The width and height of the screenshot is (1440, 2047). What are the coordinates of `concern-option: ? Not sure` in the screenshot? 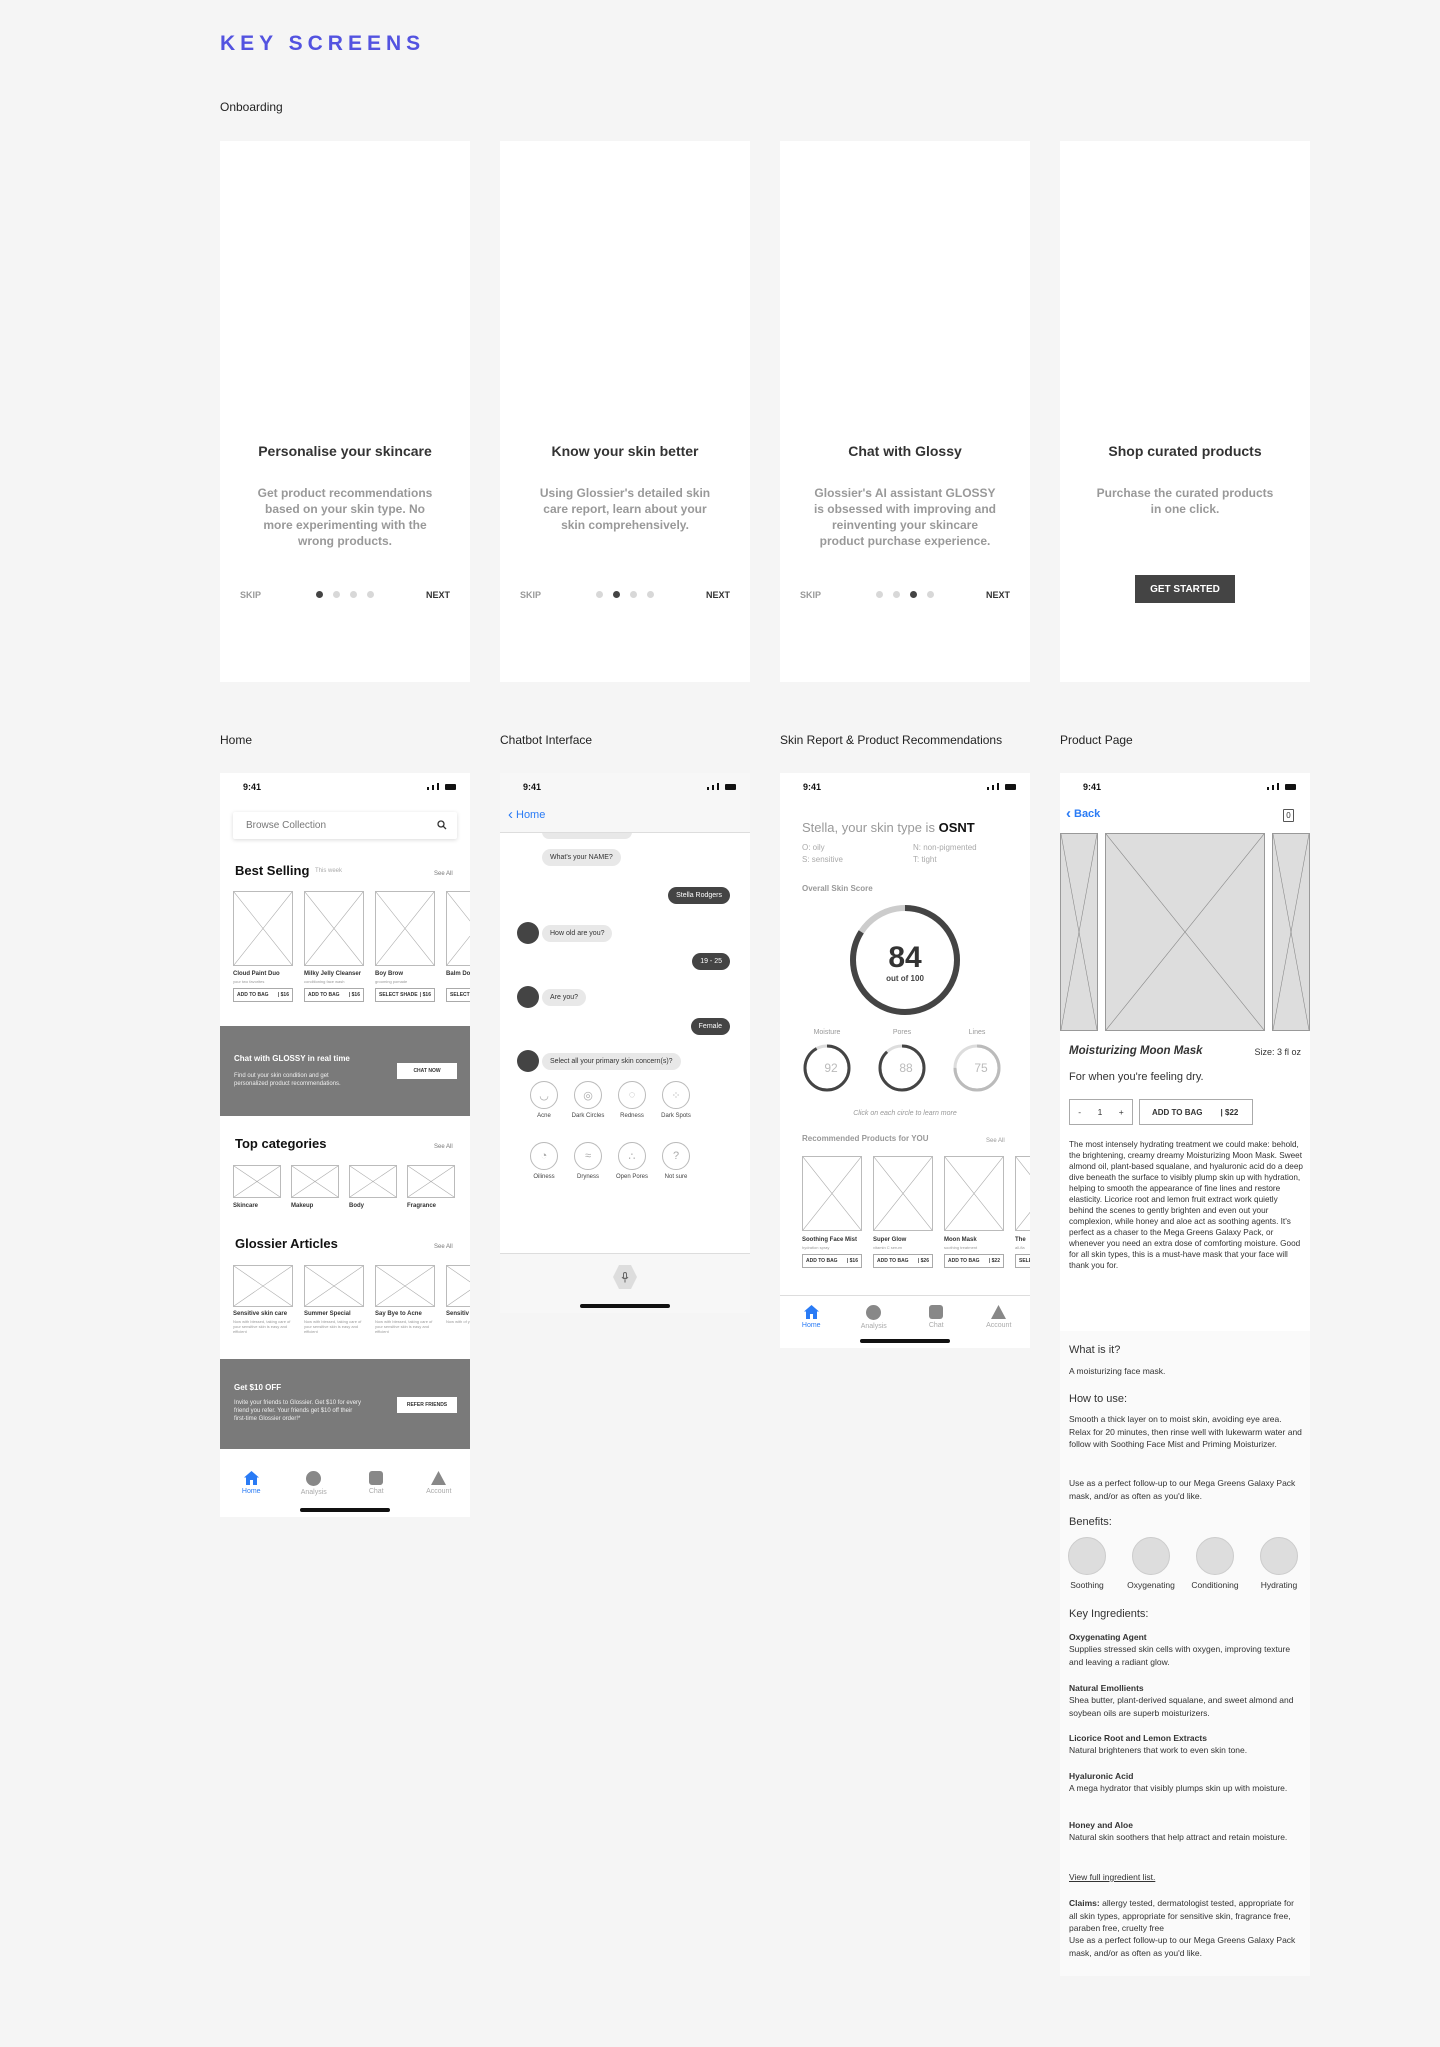 It's located at (676, 1161).